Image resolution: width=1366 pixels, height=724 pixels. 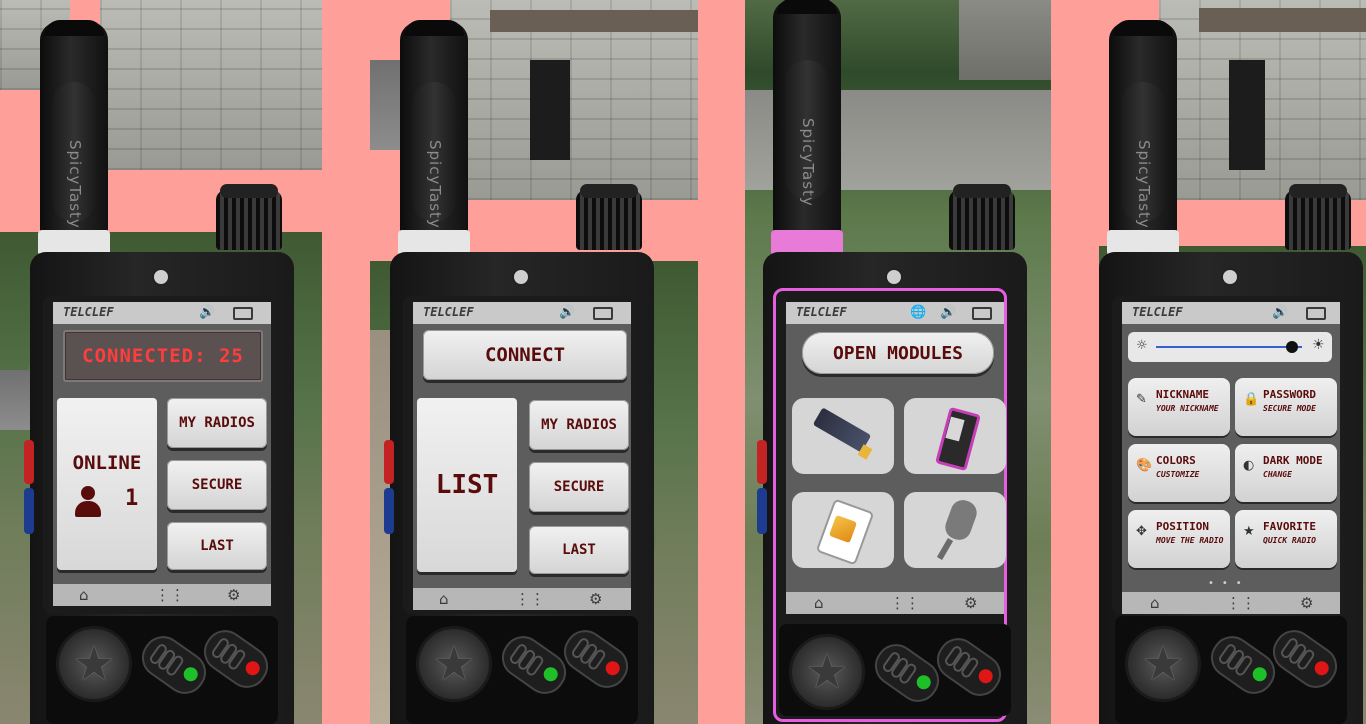 I want to click on setting-title: NICKNAME, so click(x=1182, y=394).